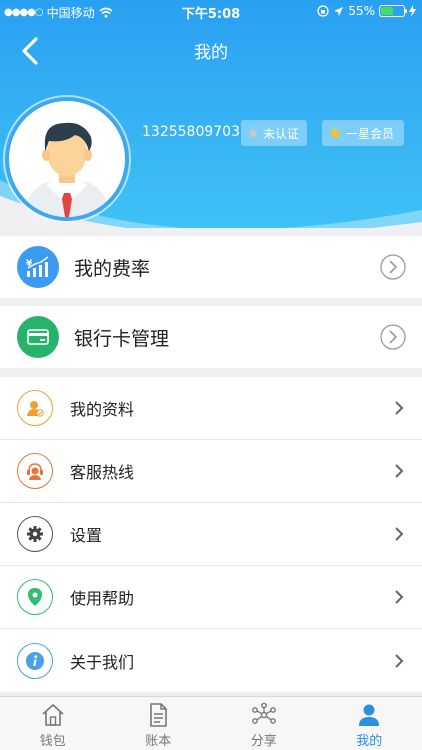 This screenshot has width=422, height=750. I want to click on star-gold-icon, so click(335, 132).